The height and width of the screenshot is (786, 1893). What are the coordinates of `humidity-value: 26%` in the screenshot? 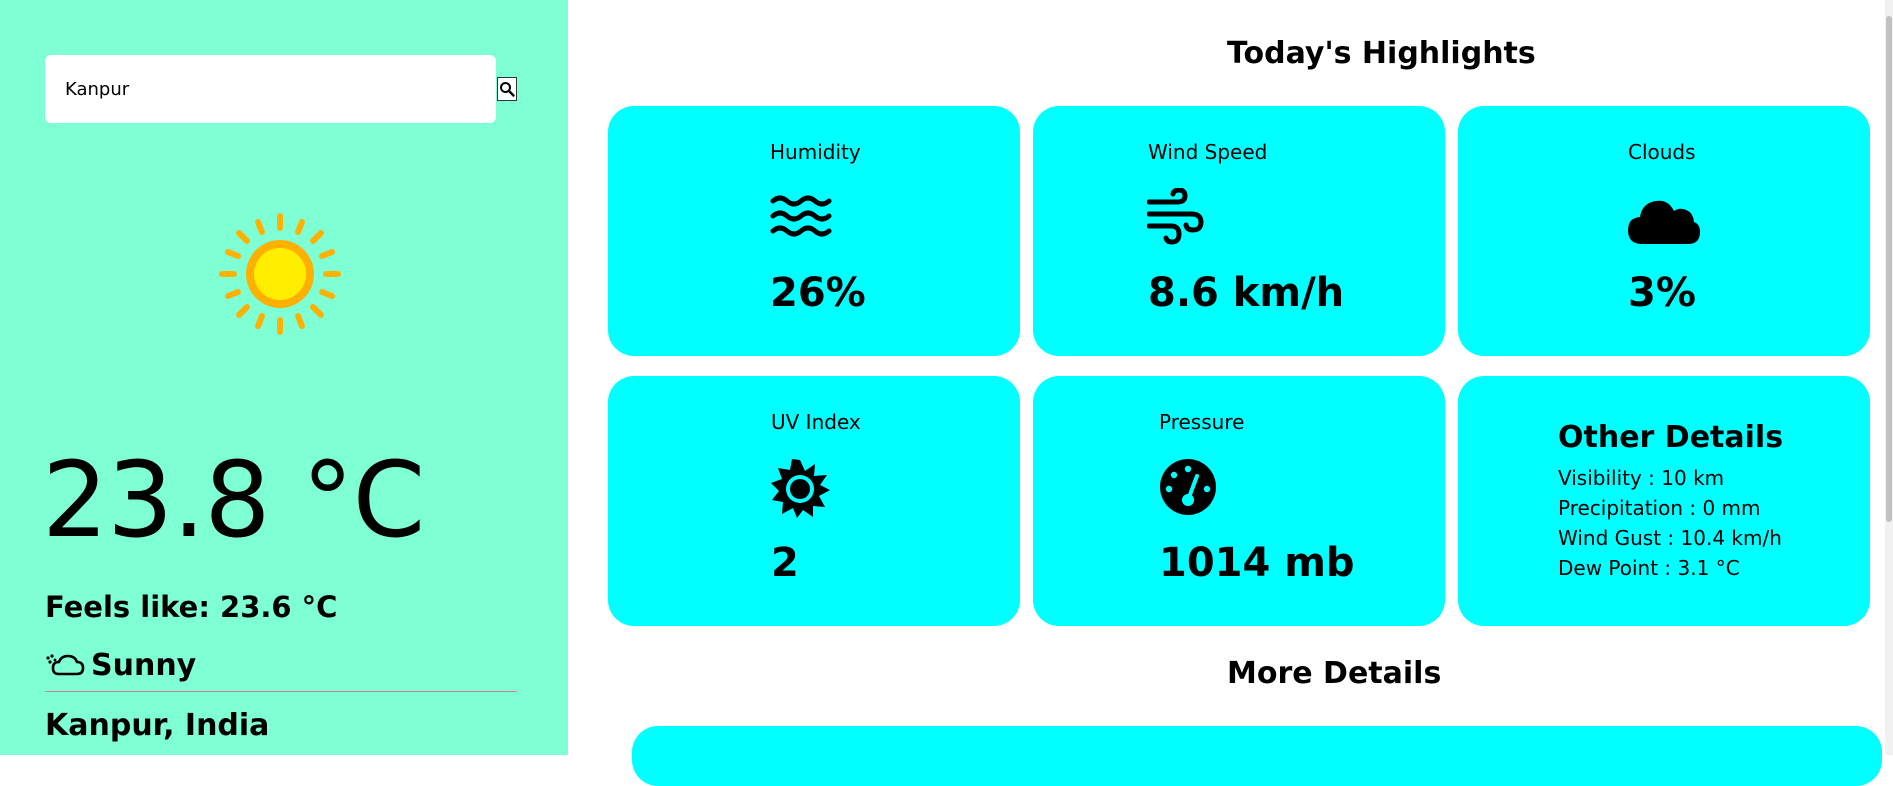 It's located at (818, 293).